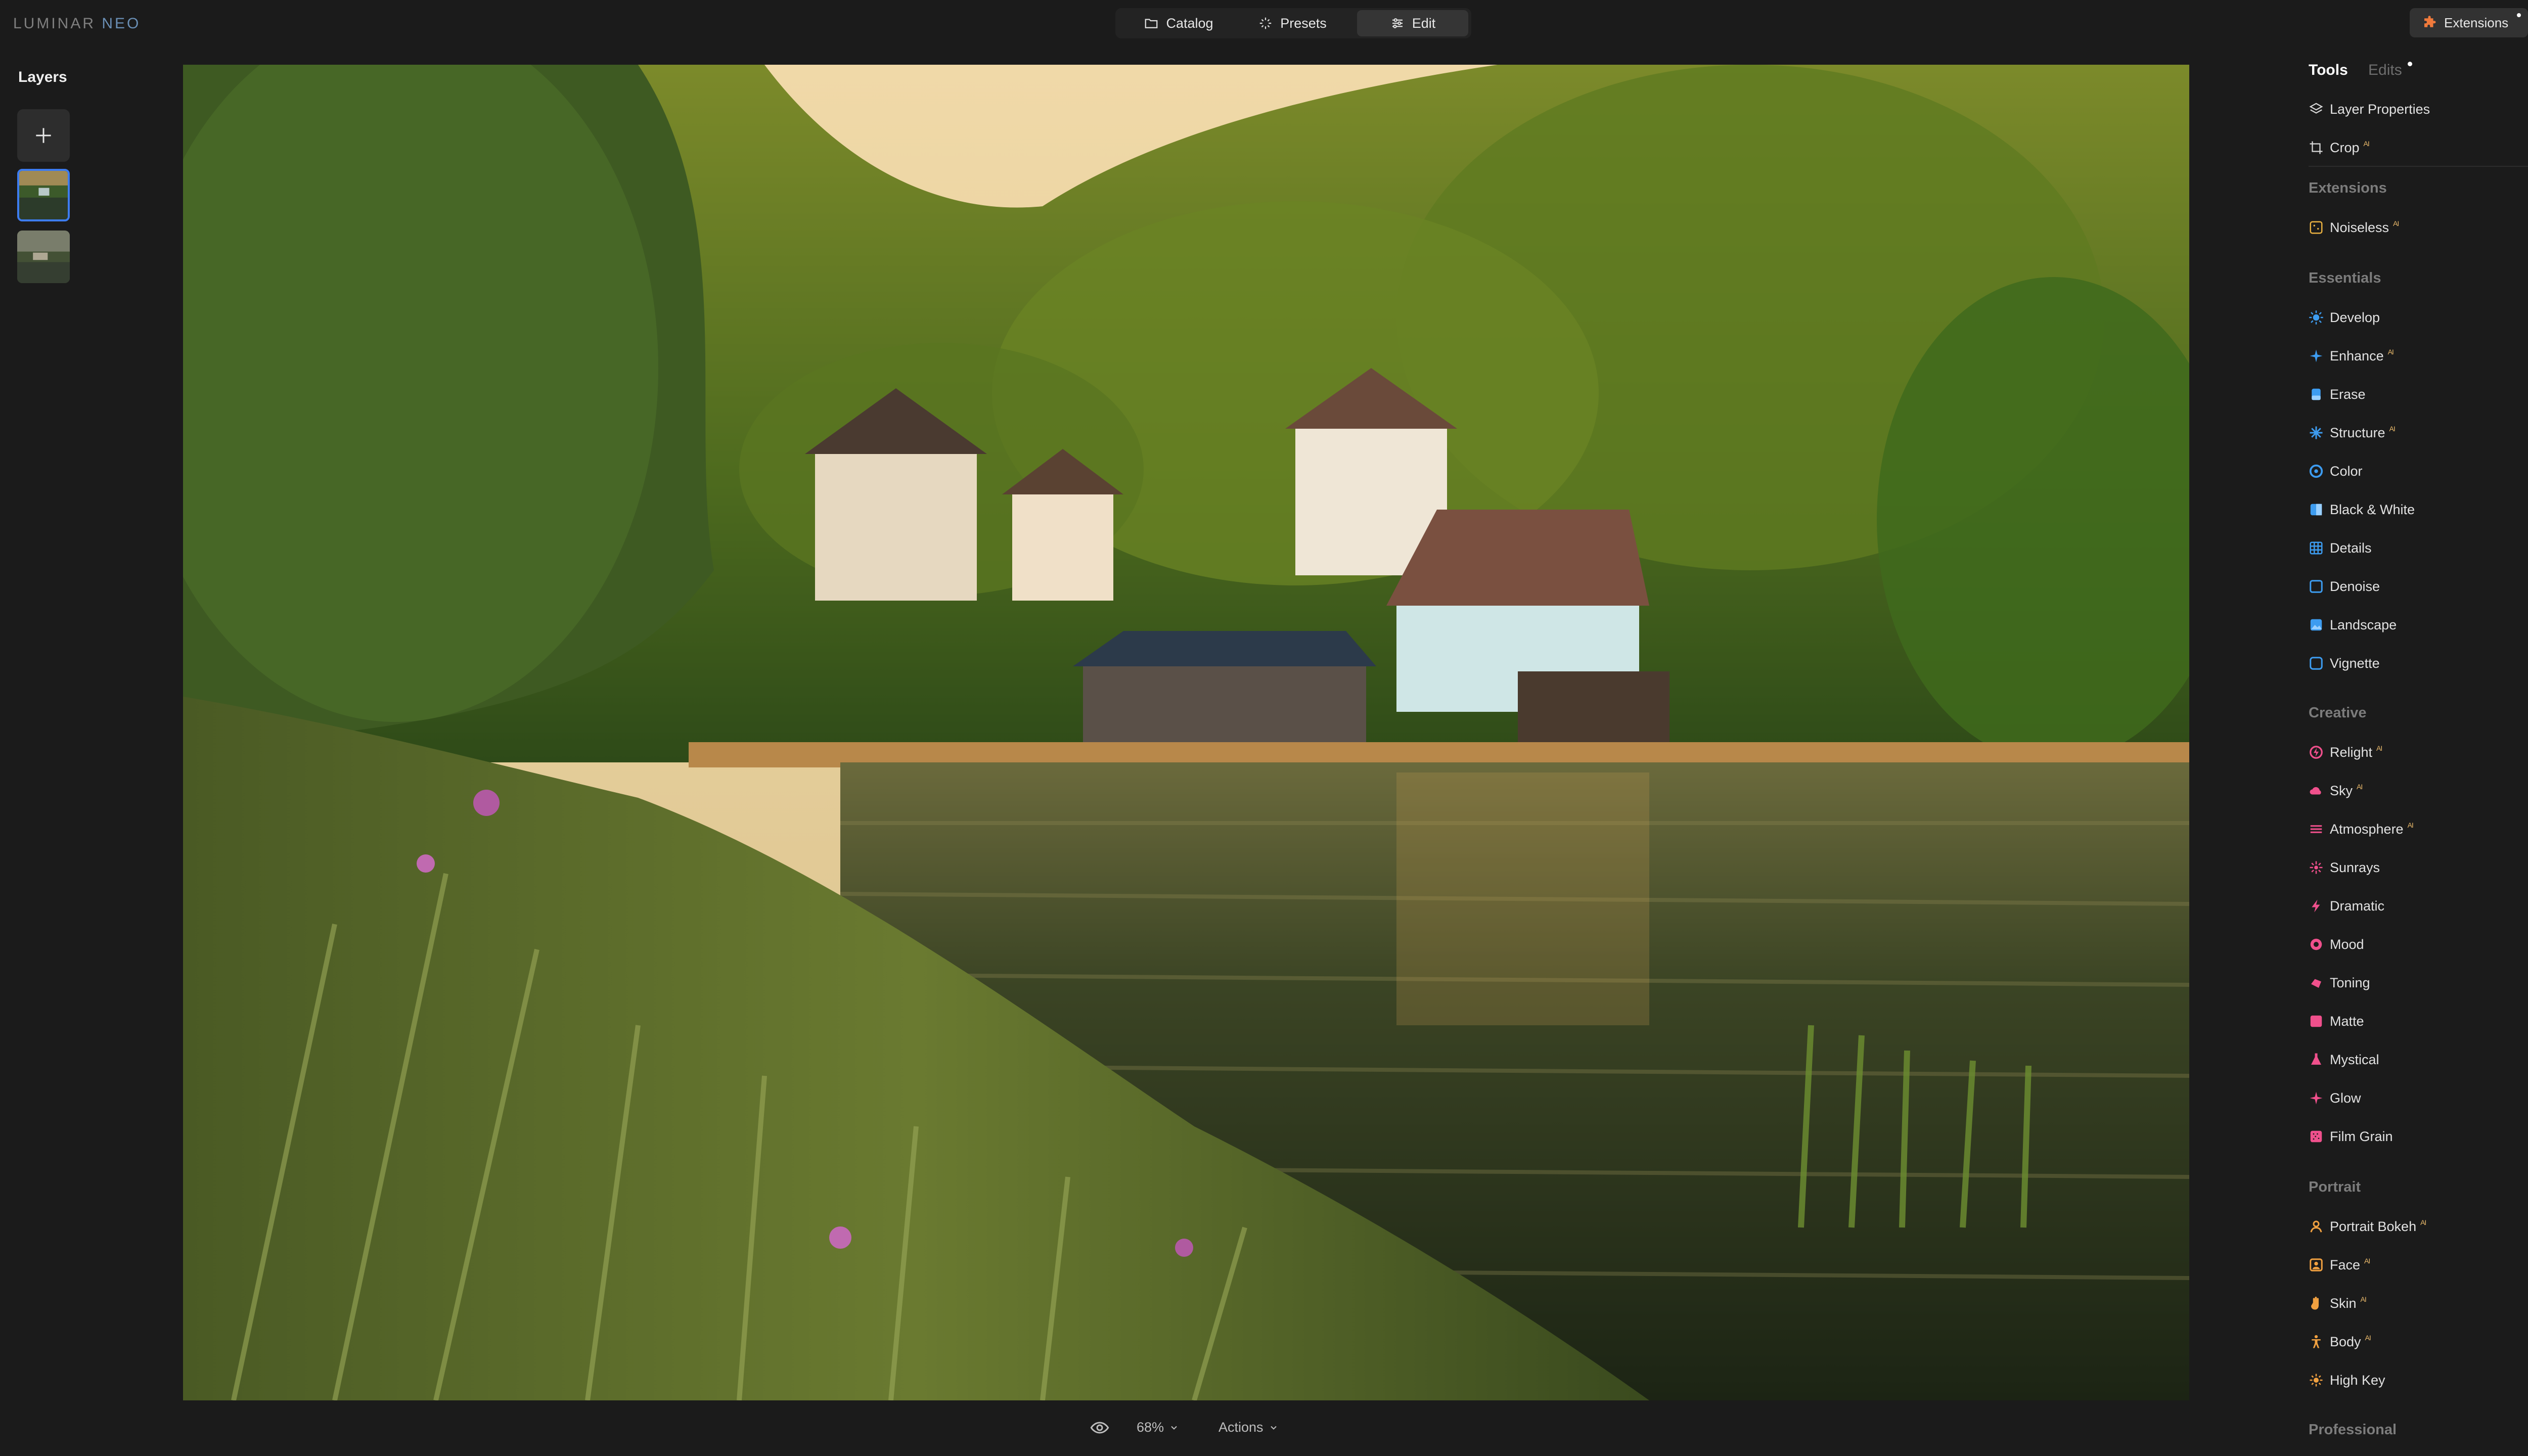 This screenshot has height=1456, width=2528. I want to click on app-logo: LUMINAR NEO, so click(77, 23).